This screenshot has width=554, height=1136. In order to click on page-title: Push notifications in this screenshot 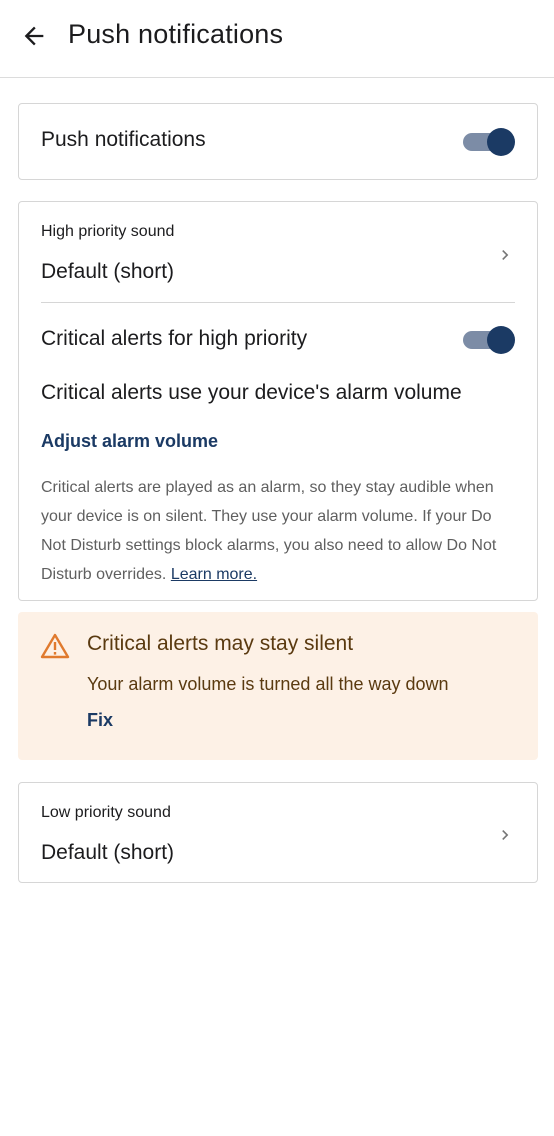, I will do `click(176, 34)`.